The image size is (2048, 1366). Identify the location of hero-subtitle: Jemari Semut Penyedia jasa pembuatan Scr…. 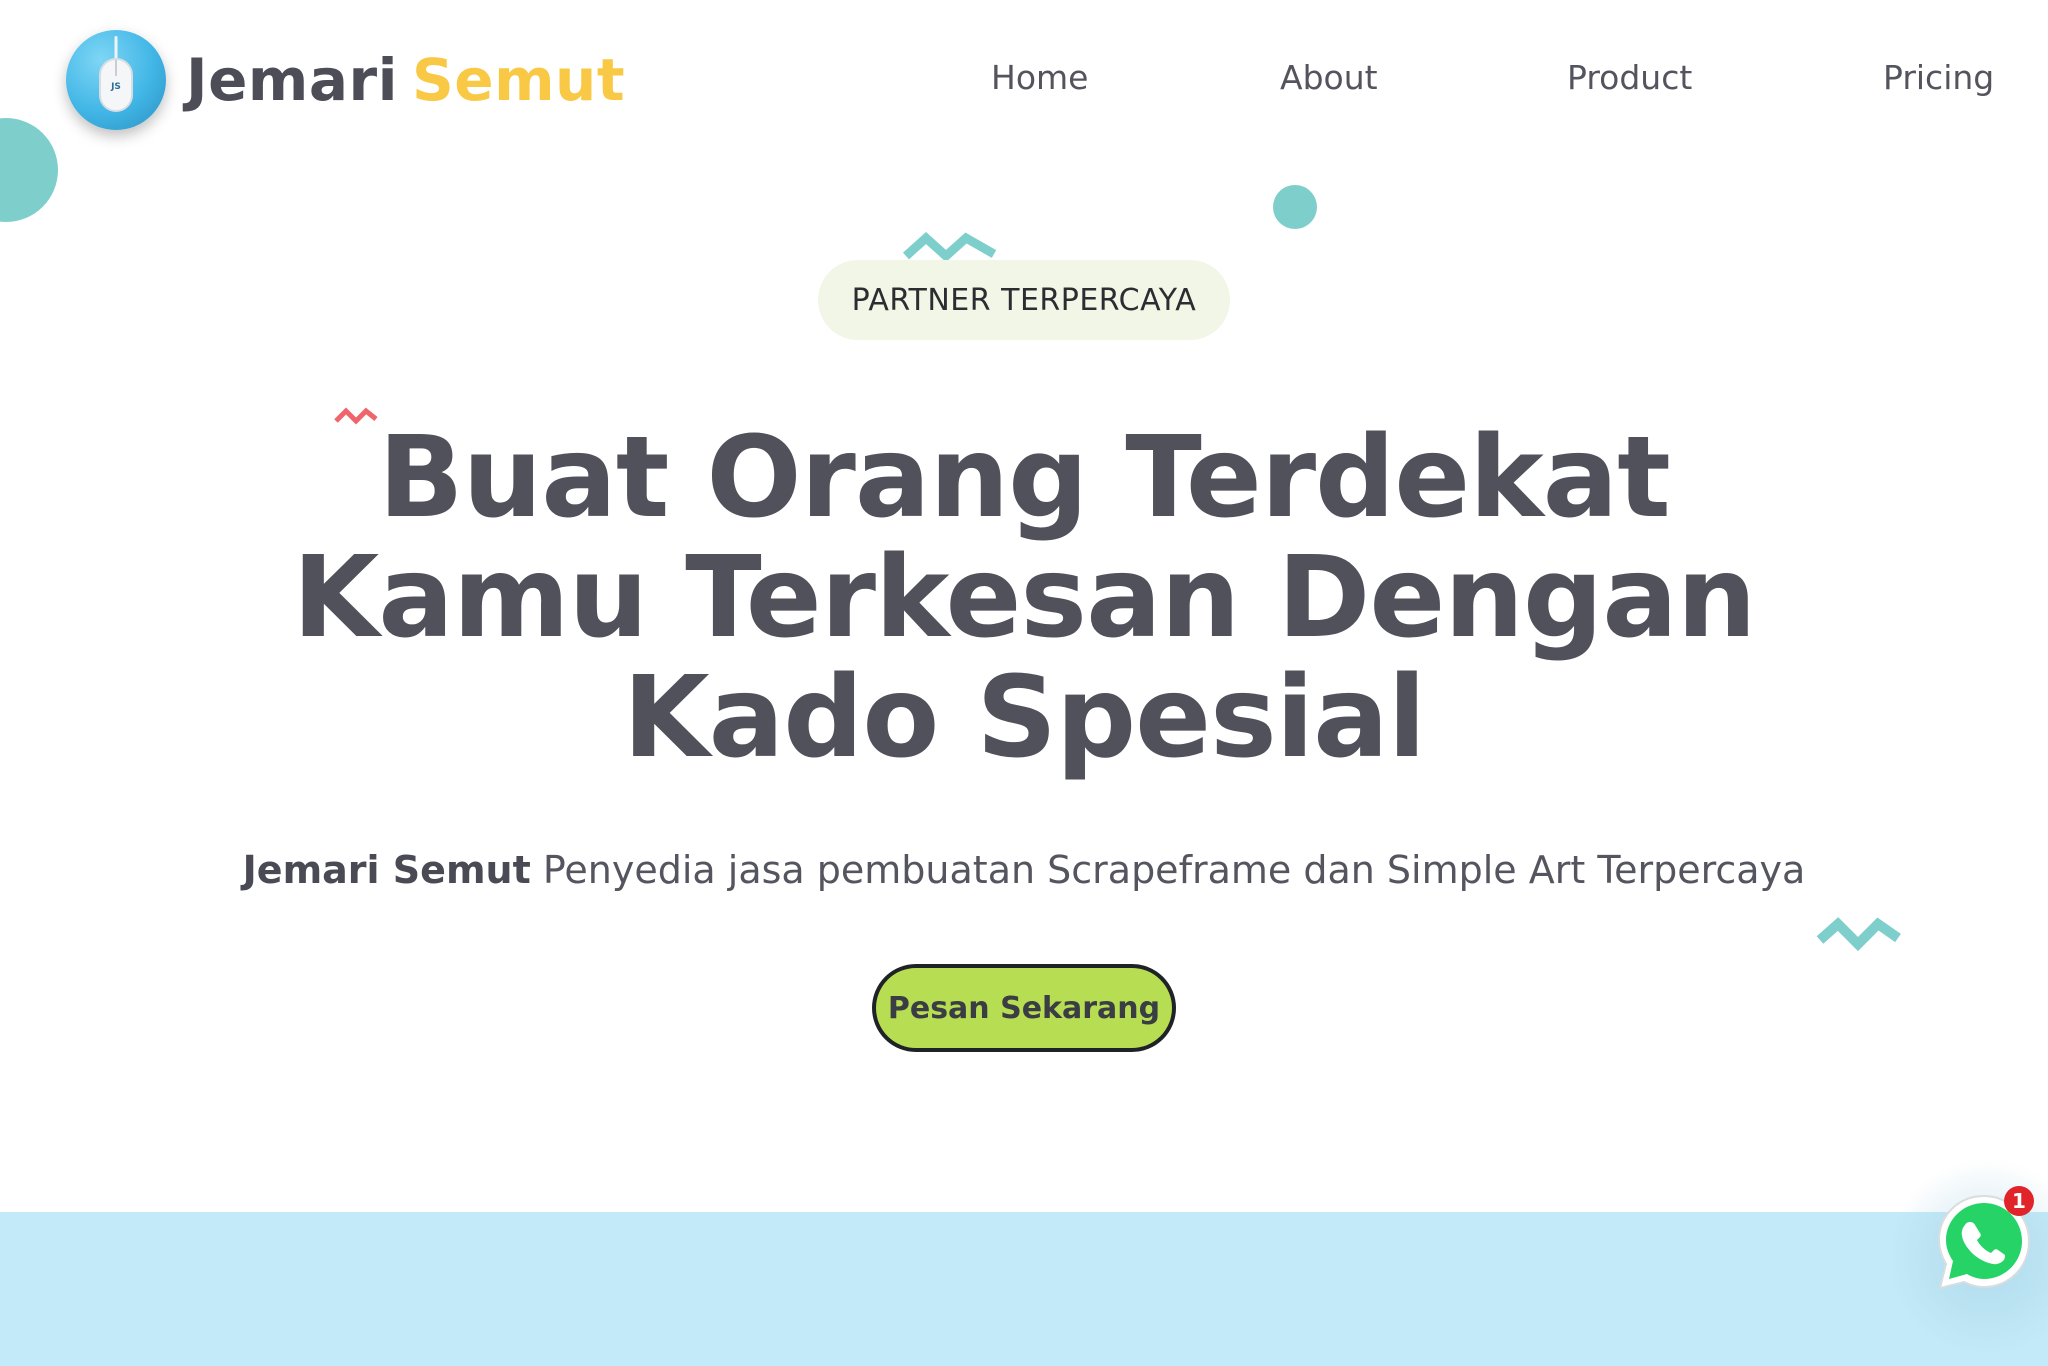
(1024, 870).